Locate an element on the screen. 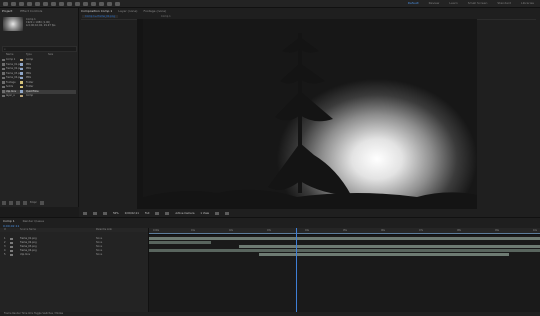 This screenshot has height=316, width=540. column-name: Name is located at coordinates (9, 54).